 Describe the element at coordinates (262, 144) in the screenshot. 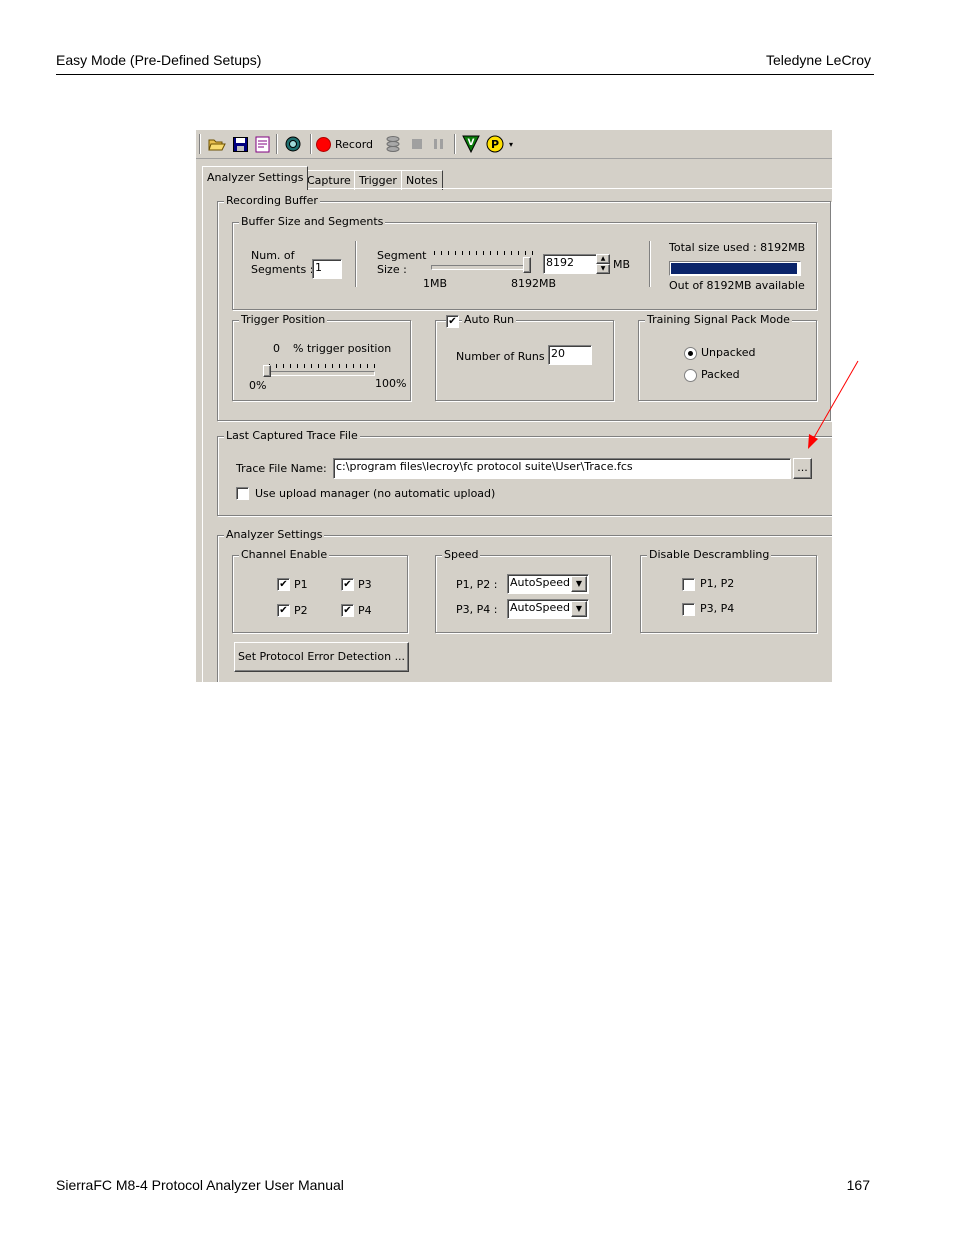

I see `report-icon` at that location.